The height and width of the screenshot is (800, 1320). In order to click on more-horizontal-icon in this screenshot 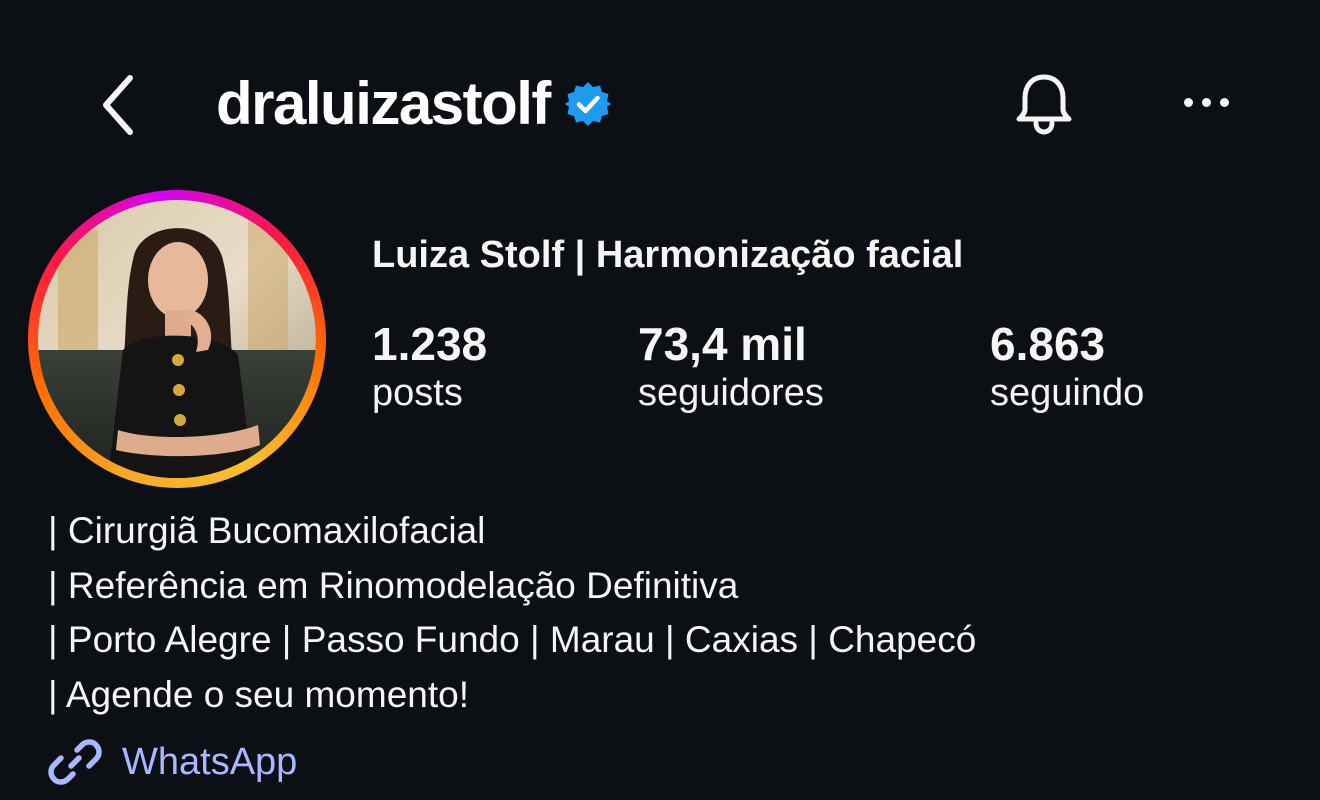, I will do `click(1188, 102)`.